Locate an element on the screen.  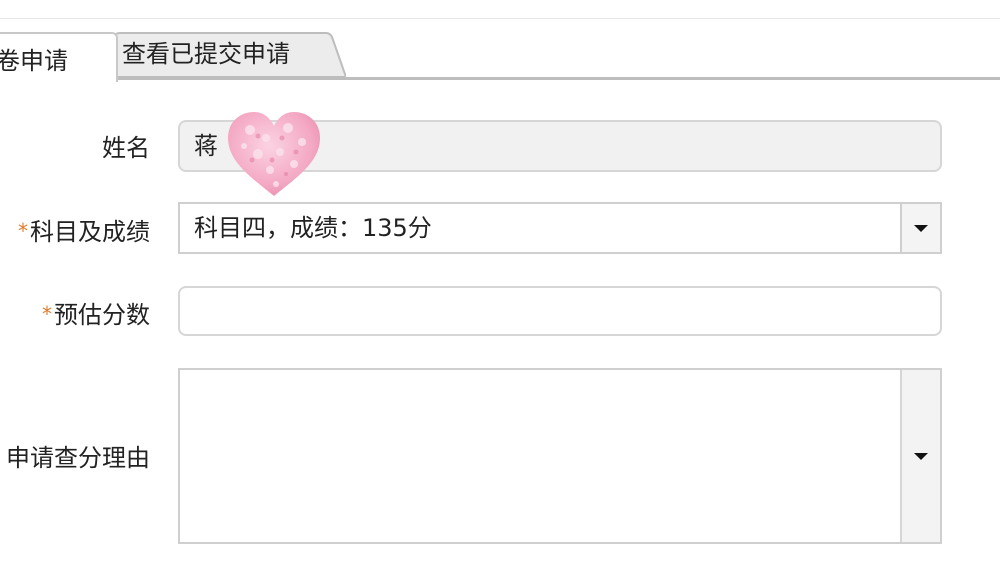
subject-label: *科目及成绩 is located at coordinates (84, 232).